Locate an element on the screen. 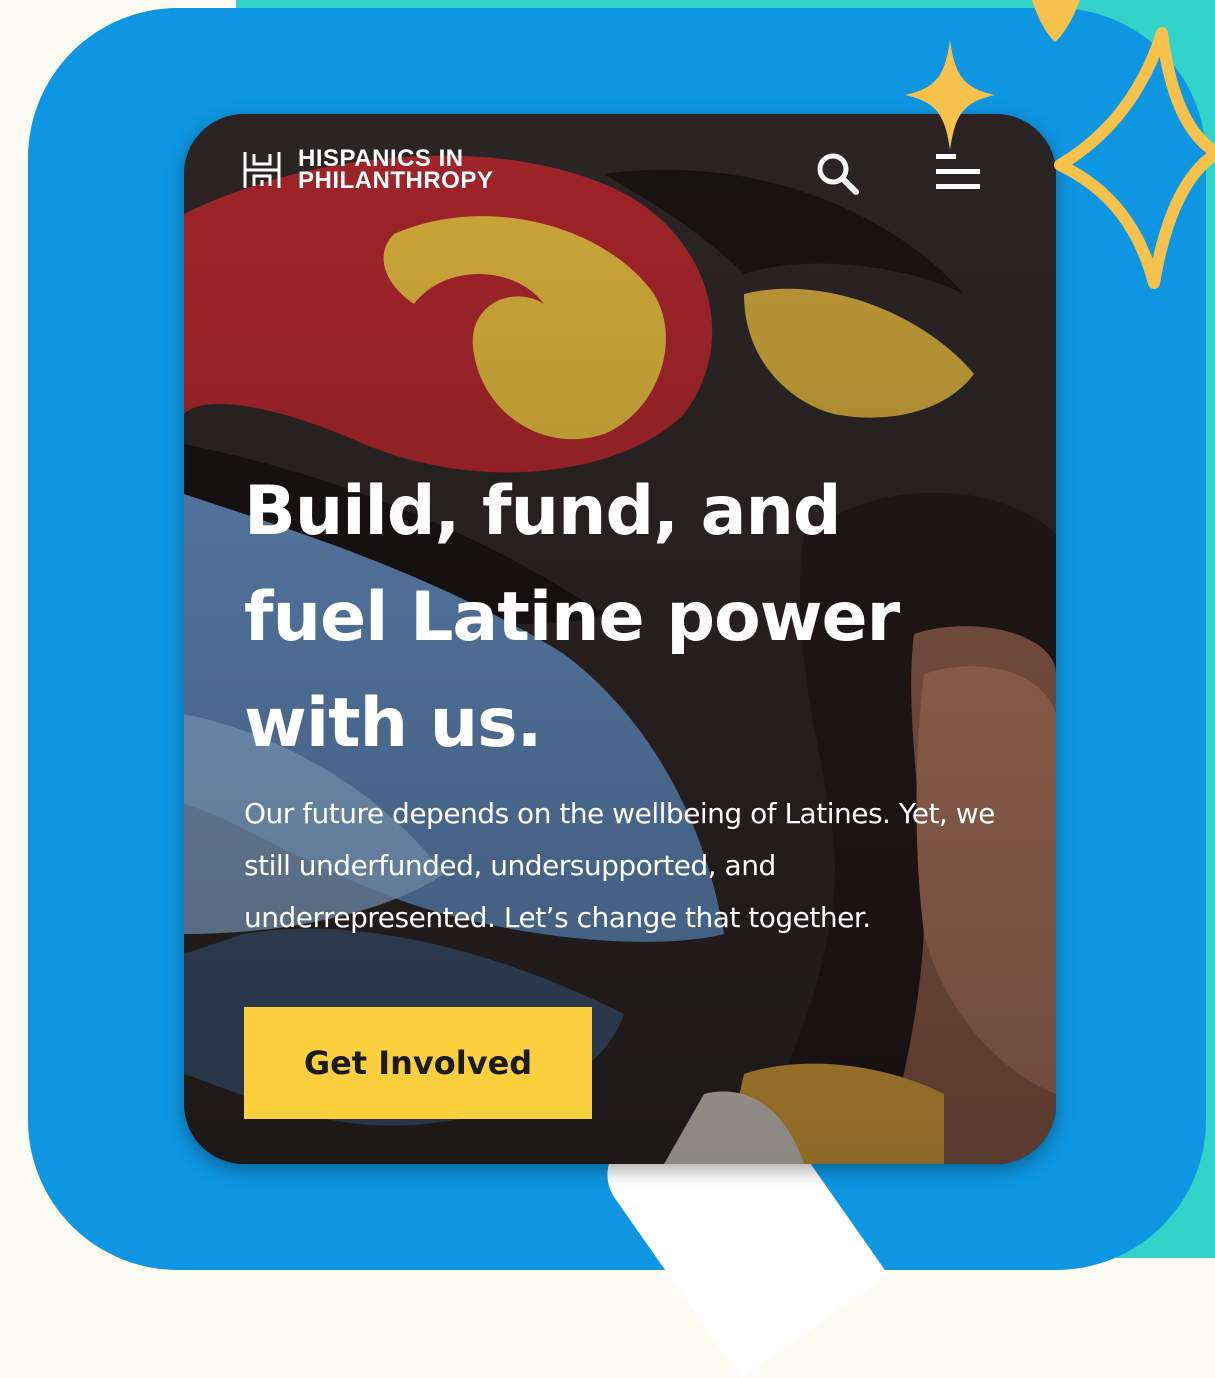 The width and height of the screenshot is (1215, 1378). sparkle-solid-icon is located at coordinates (950, 95).